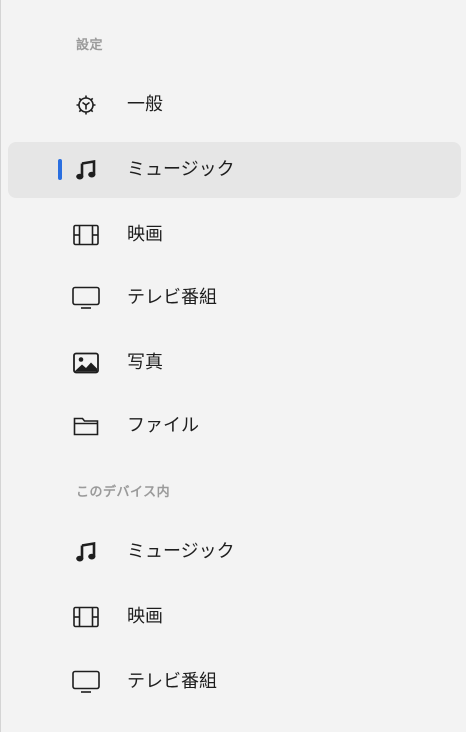  What do you see at coordinates (145, 362) in the screenshot?
I see `sidebar-item-label: 写真` at bounding box center [145, 362].